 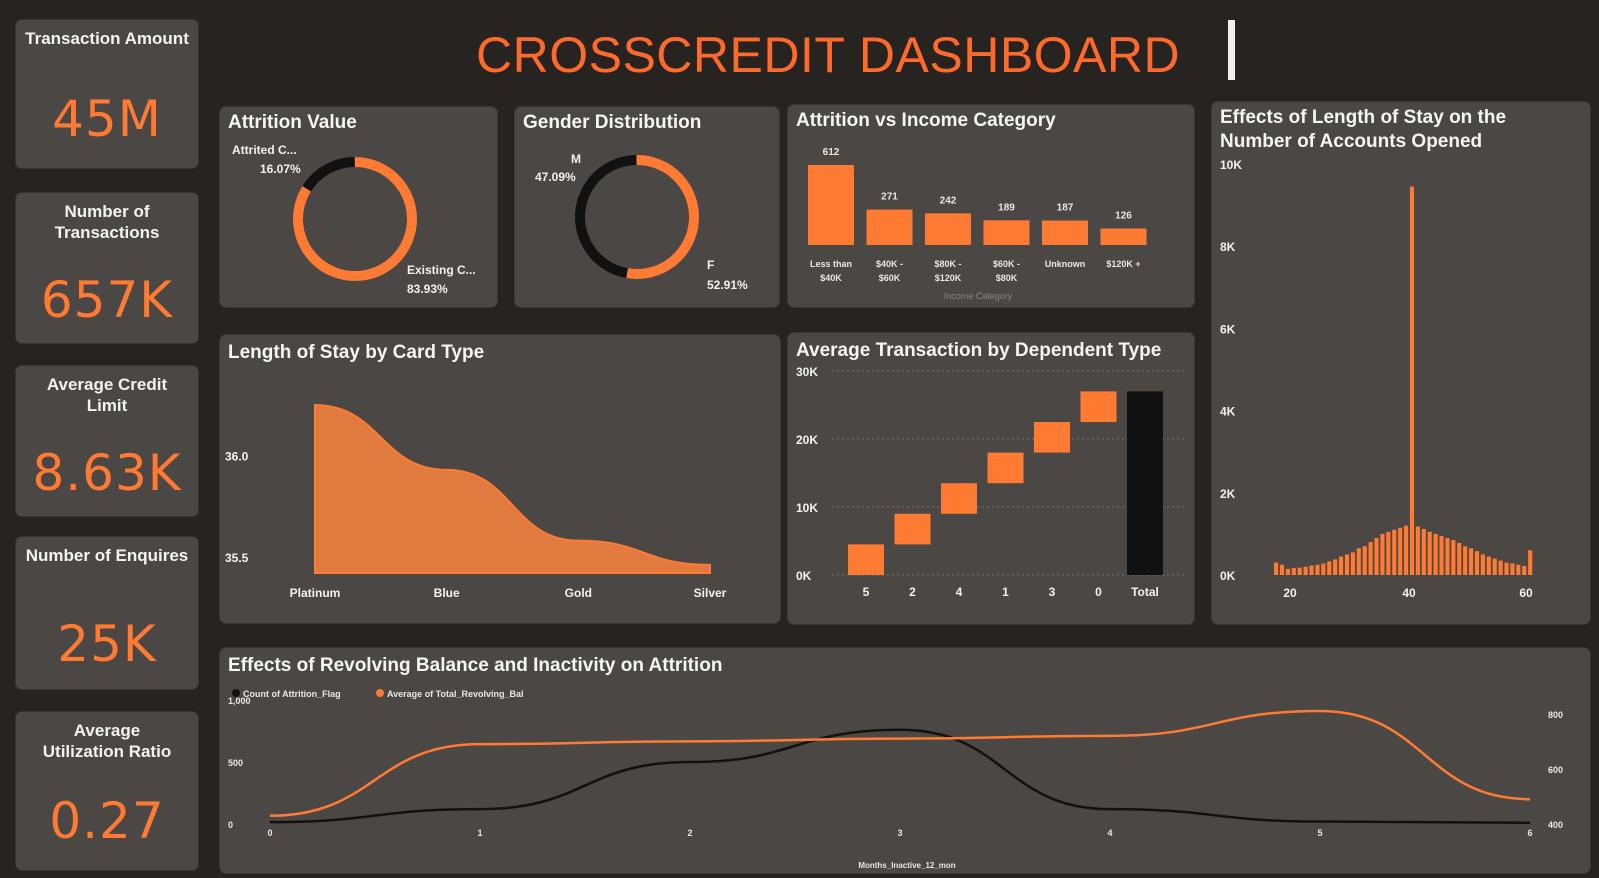 I want to click on income-bar-value: 612, so click(x=831, y=152).